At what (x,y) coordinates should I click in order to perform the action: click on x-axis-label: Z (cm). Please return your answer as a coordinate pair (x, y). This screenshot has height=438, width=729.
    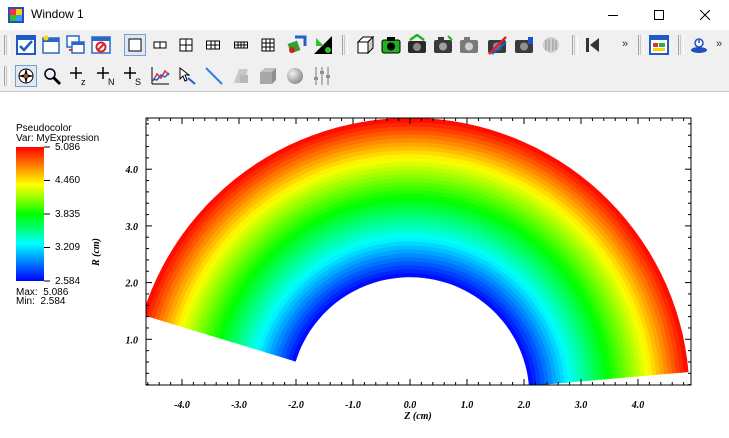
    Looking at the image, I should click on (417, 416).